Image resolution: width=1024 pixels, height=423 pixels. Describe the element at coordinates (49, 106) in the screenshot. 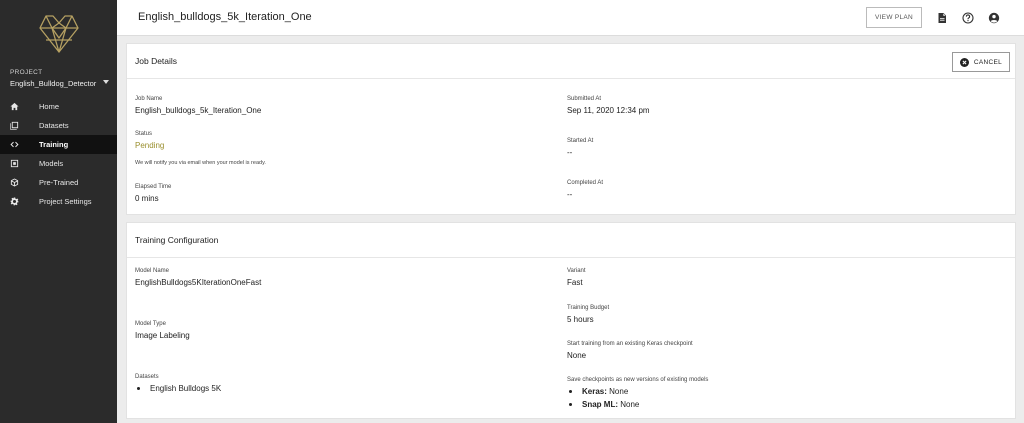

I see `sidebar-item-label: Home` at that location.